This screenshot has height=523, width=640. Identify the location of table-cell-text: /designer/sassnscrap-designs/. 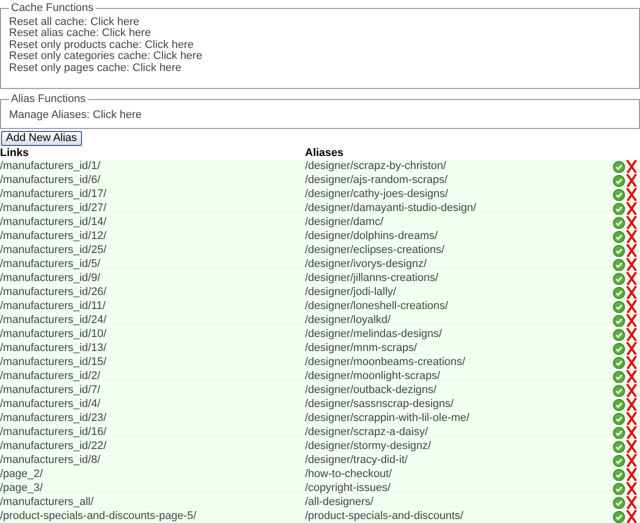
(380, 404).